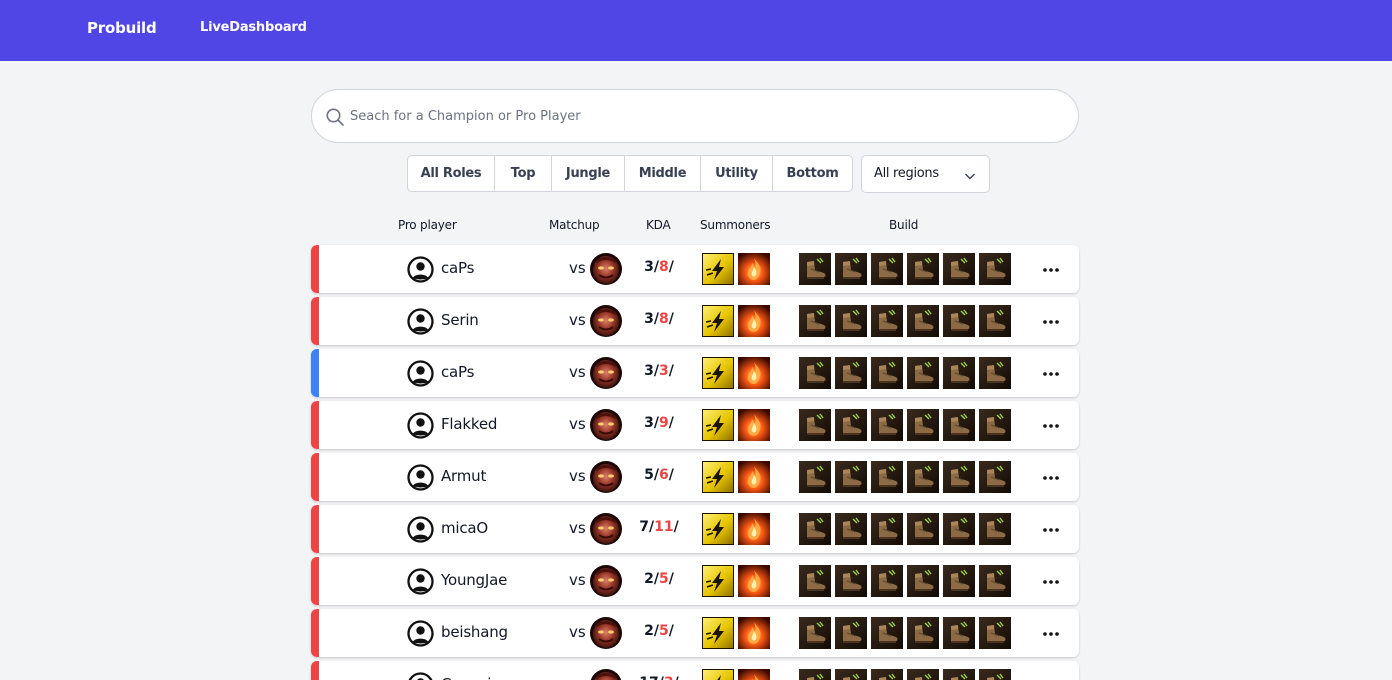 The height and width of the screenshot is (680, 1392). I want to click on match-row: micaO 7 vs 7/11/, so click(695, 529).